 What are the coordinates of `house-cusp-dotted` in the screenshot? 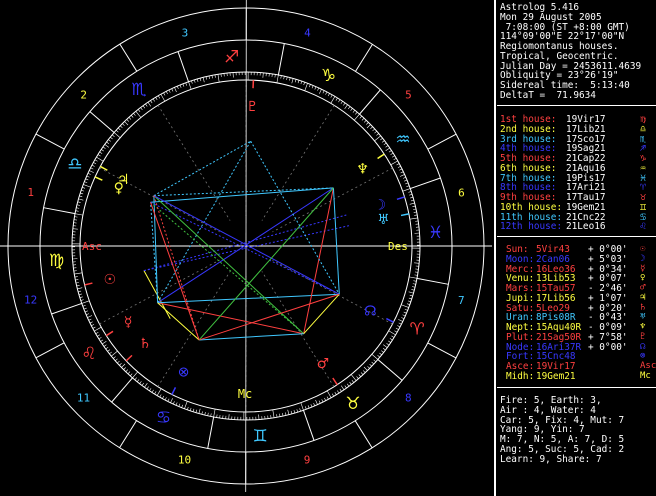 It's located at (159, 292).